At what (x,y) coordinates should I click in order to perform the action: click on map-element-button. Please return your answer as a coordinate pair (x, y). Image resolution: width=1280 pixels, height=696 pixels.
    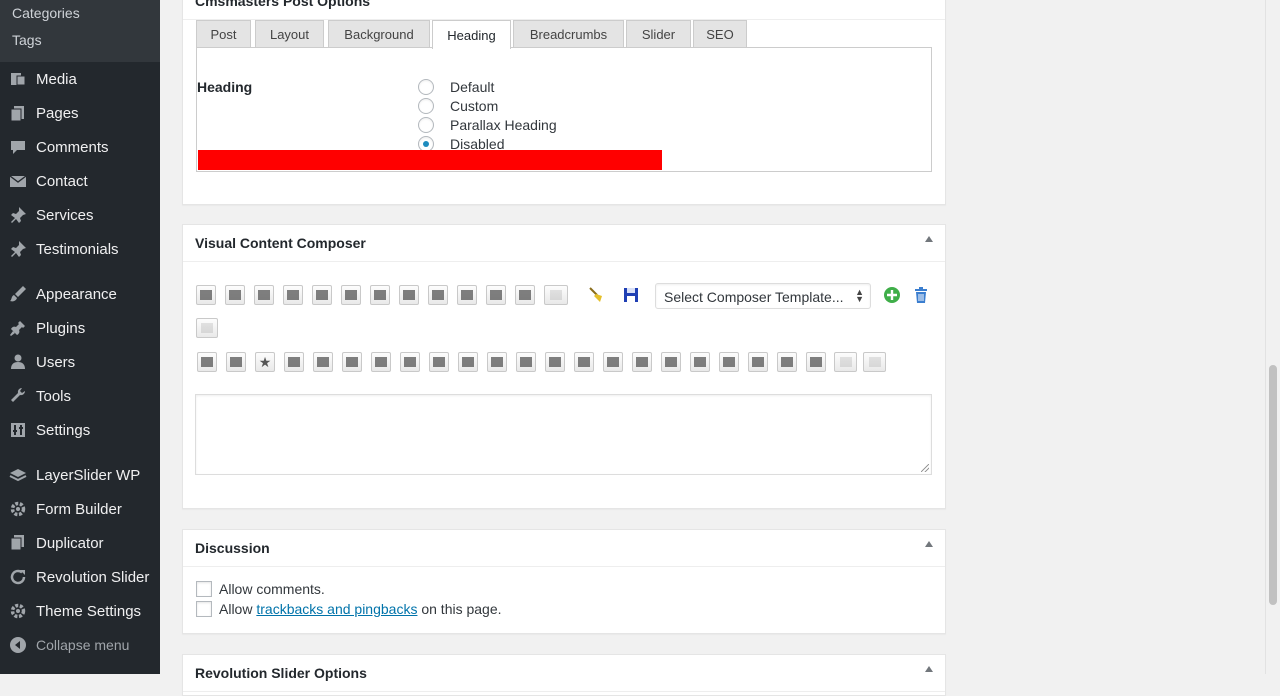
    Looking at the image, I should click on (526, 362).